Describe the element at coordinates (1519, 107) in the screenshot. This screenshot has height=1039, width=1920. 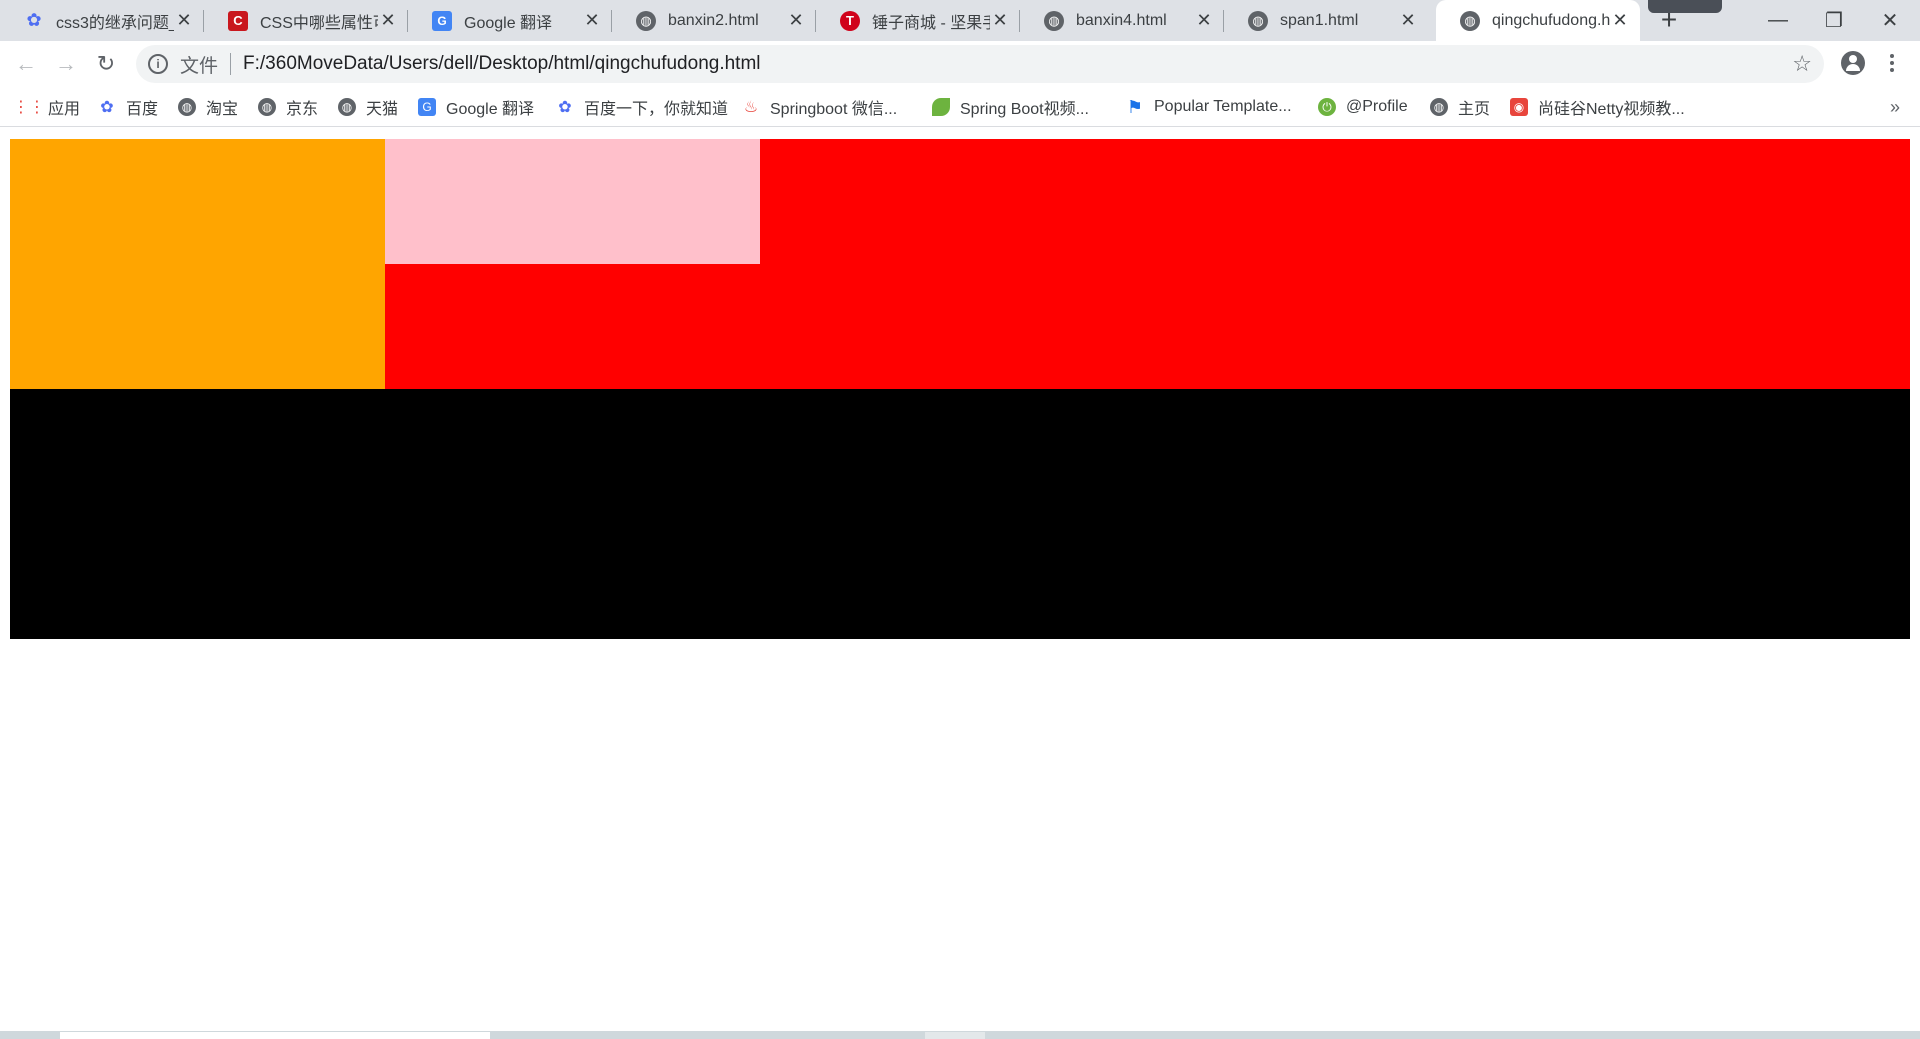
I see `tiger-icon: ◉` at that location.